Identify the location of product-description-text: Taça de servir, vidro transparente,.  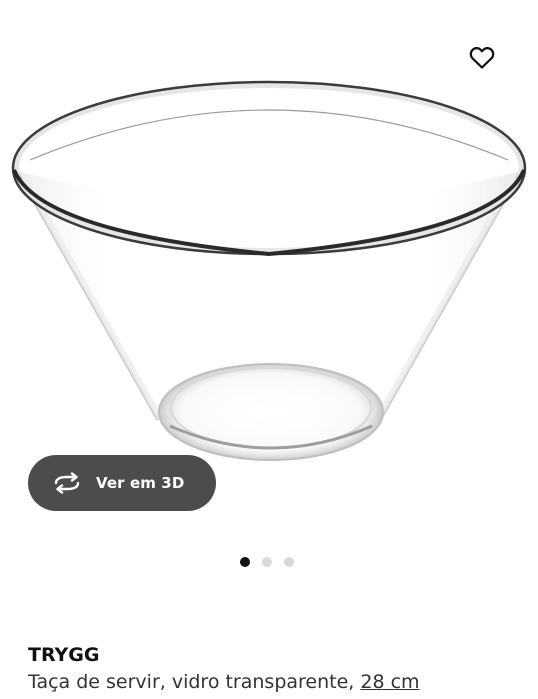
(194, 682).